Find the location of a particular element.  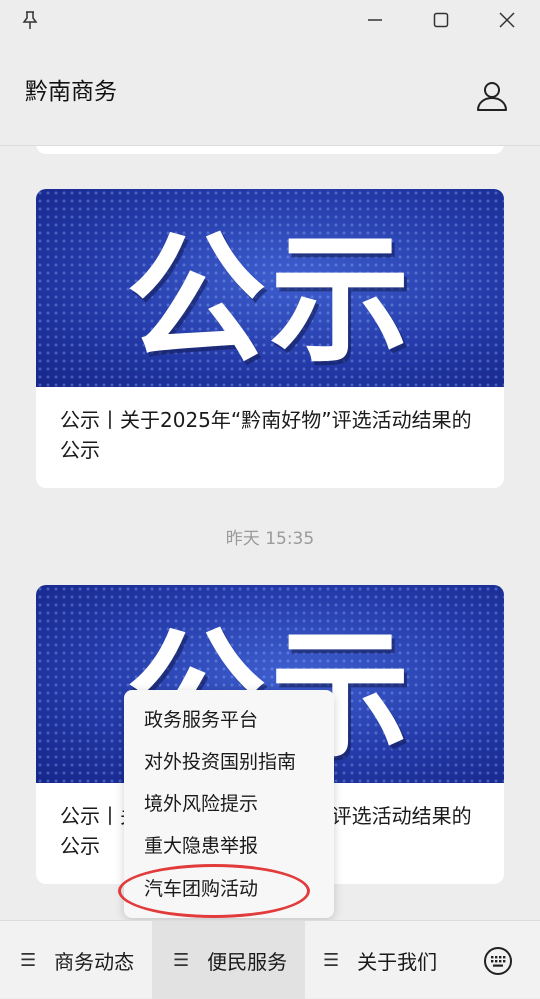

menu-item-hazard-report: 重大隐患举报 is located at coordinates (201, 846).